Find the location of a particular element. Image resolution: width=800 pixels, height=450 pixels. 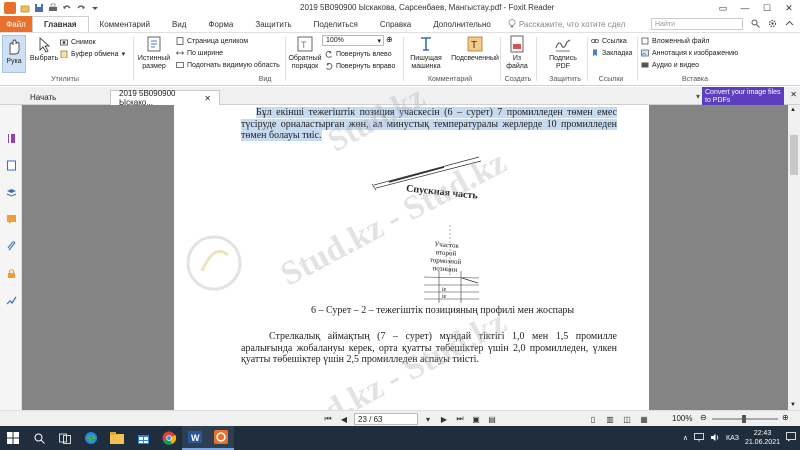

close-tab-icon: ✕ is located at coordinates (207, 98).